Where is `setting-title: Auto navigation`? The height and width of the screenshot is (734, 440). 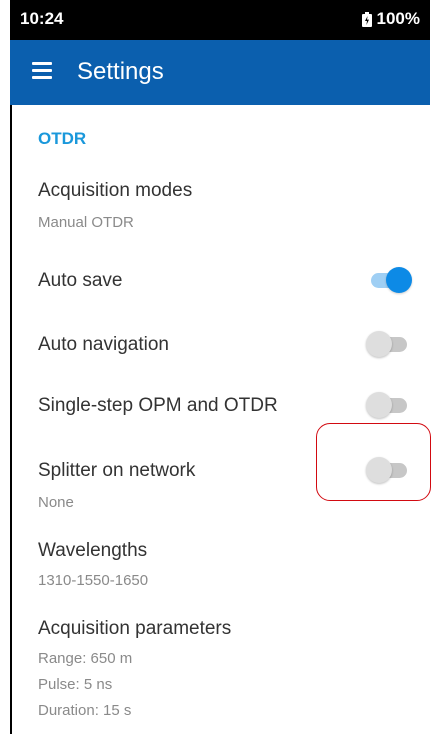
setting-title: Auto navigation is located at coordinates (103, 344).